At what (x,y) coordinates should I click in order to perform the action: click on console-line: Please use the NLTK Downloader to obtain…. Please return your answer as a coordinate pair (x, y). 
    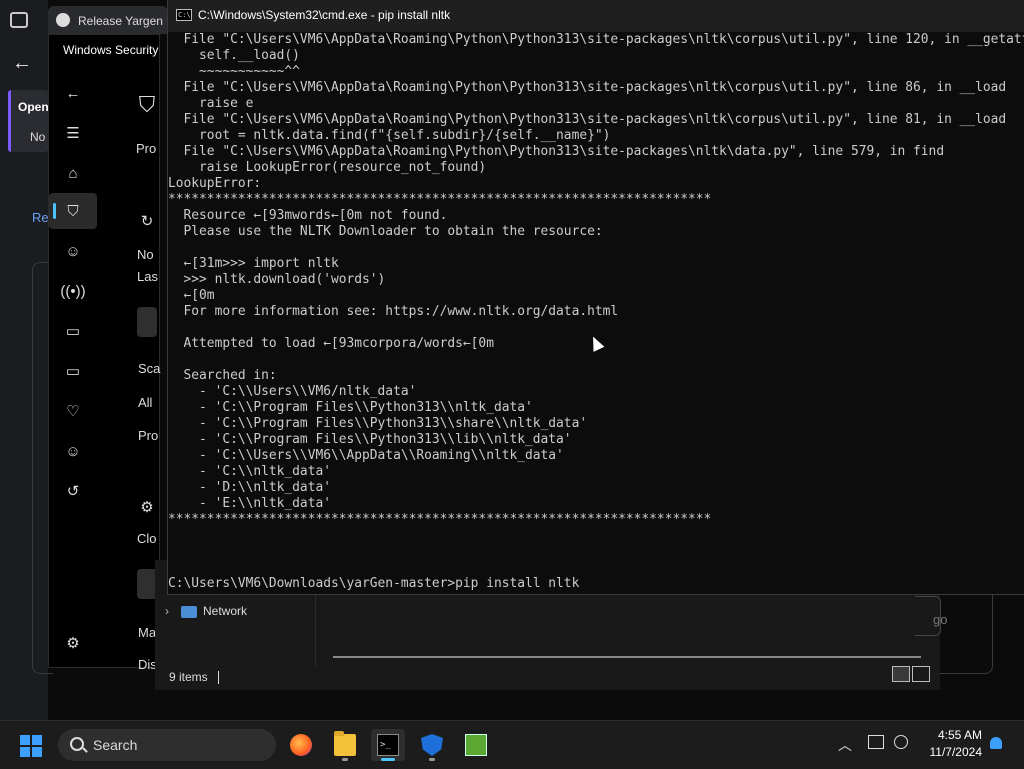
    Looking at the image, I should click on (385, 231).